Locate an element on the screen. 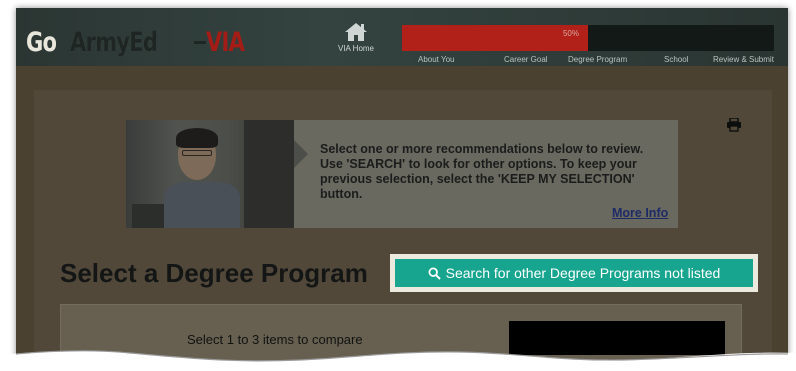  torn-edge is located at coordinates (398, 360).